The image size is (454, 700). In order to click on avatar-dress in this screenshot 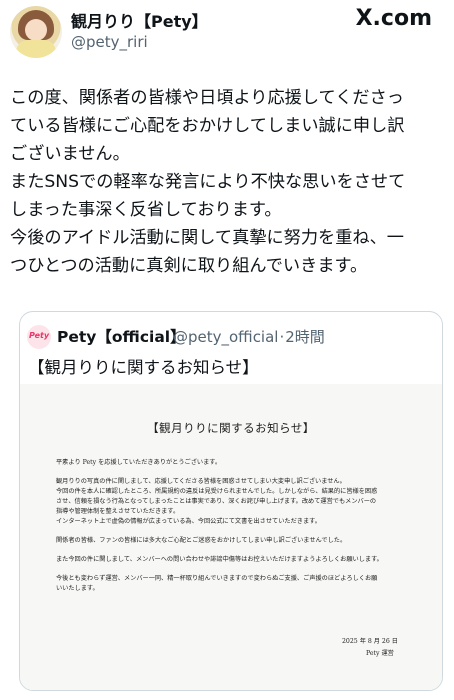, I will do `click(36, 49)`.